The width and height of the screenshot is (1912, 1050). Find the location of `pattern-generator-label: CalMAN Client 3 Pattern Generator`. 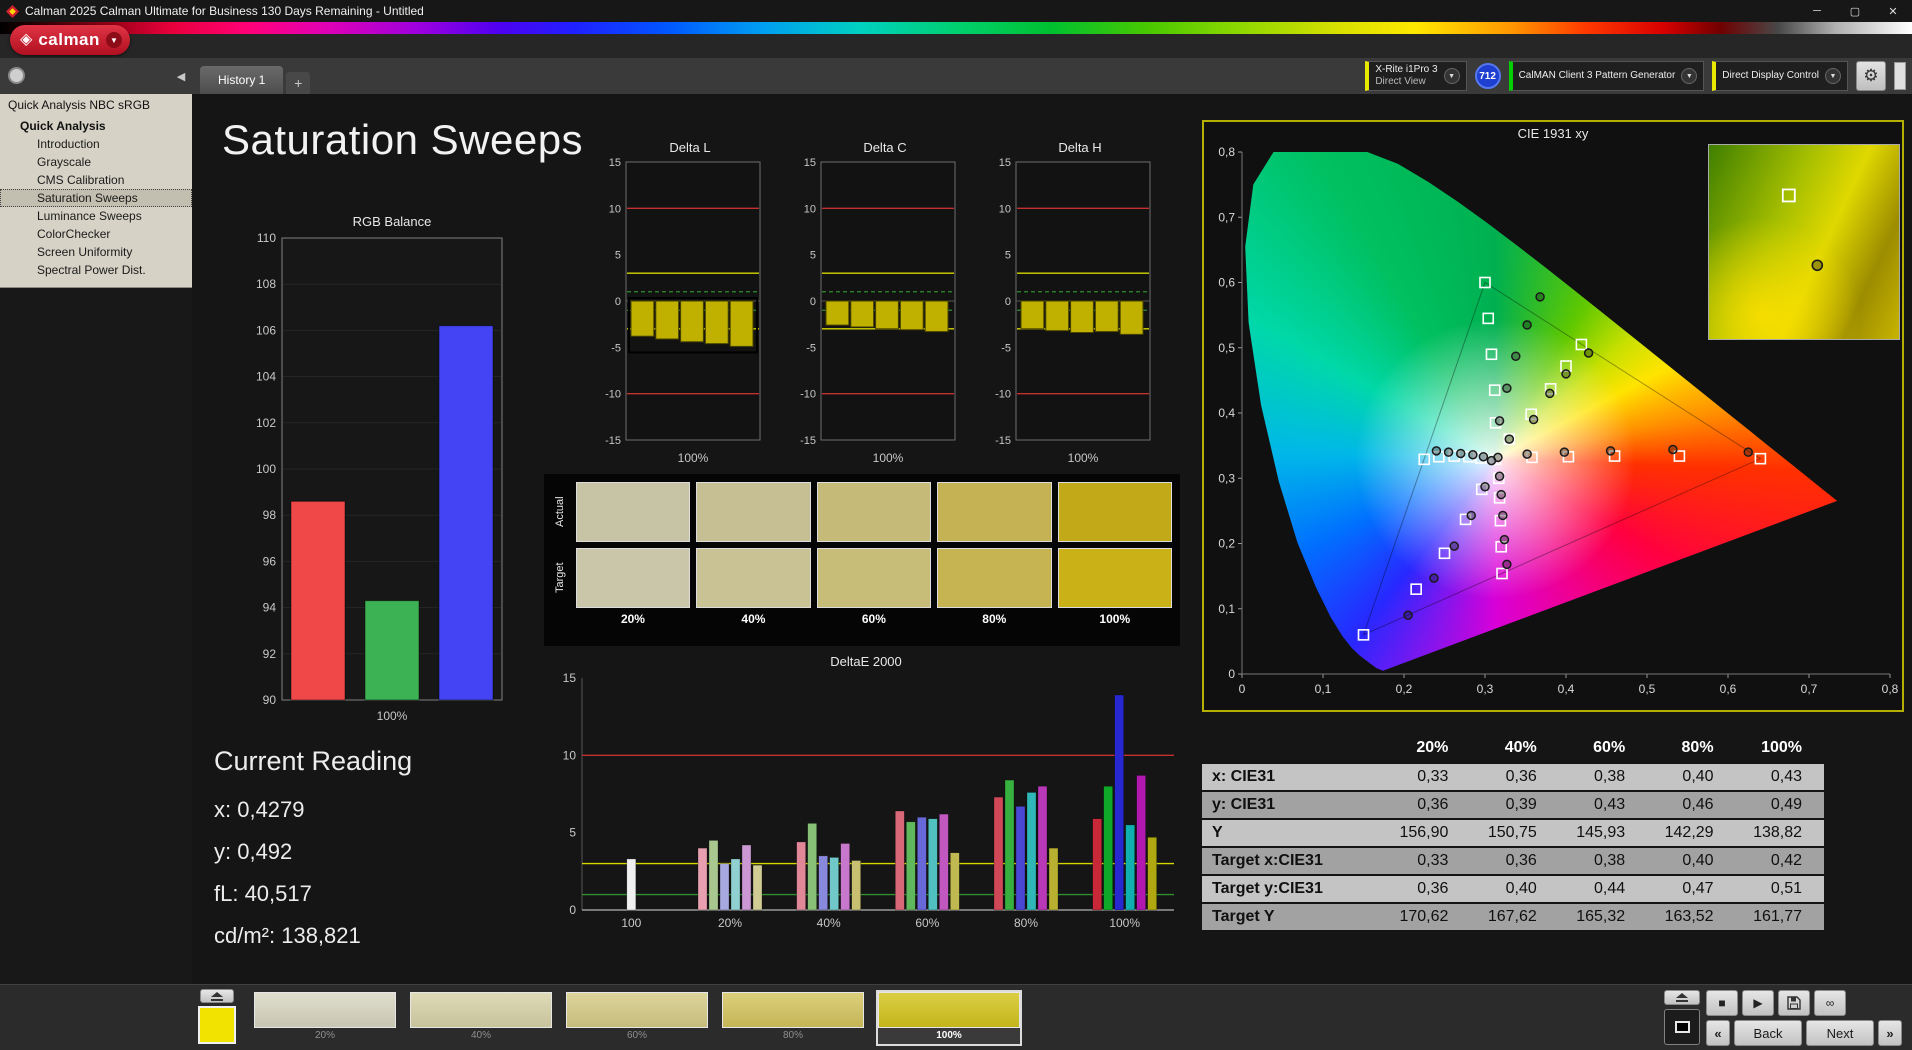

pattern-generator-label: CalMAN Client 3 Pattern Generator is located at coordinates (1597, 75).